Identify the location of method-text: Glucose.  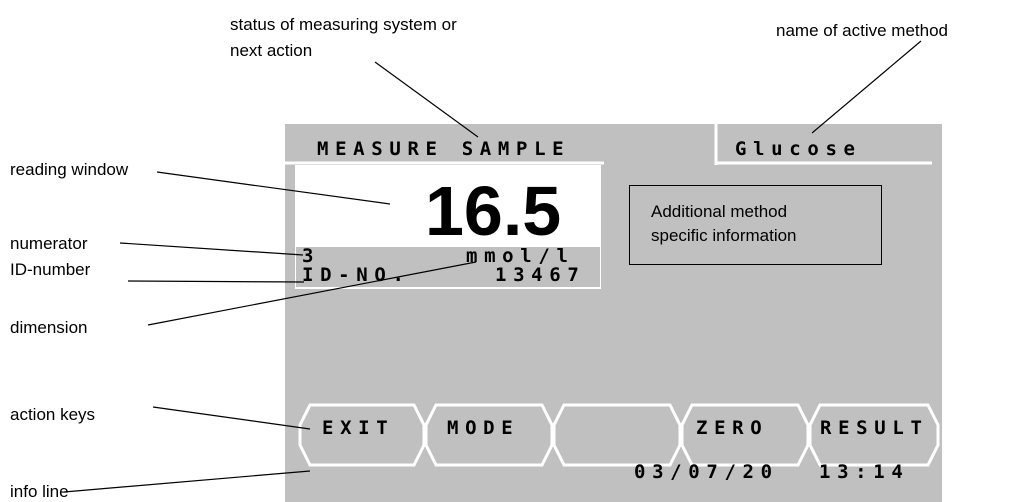
(798, 149).